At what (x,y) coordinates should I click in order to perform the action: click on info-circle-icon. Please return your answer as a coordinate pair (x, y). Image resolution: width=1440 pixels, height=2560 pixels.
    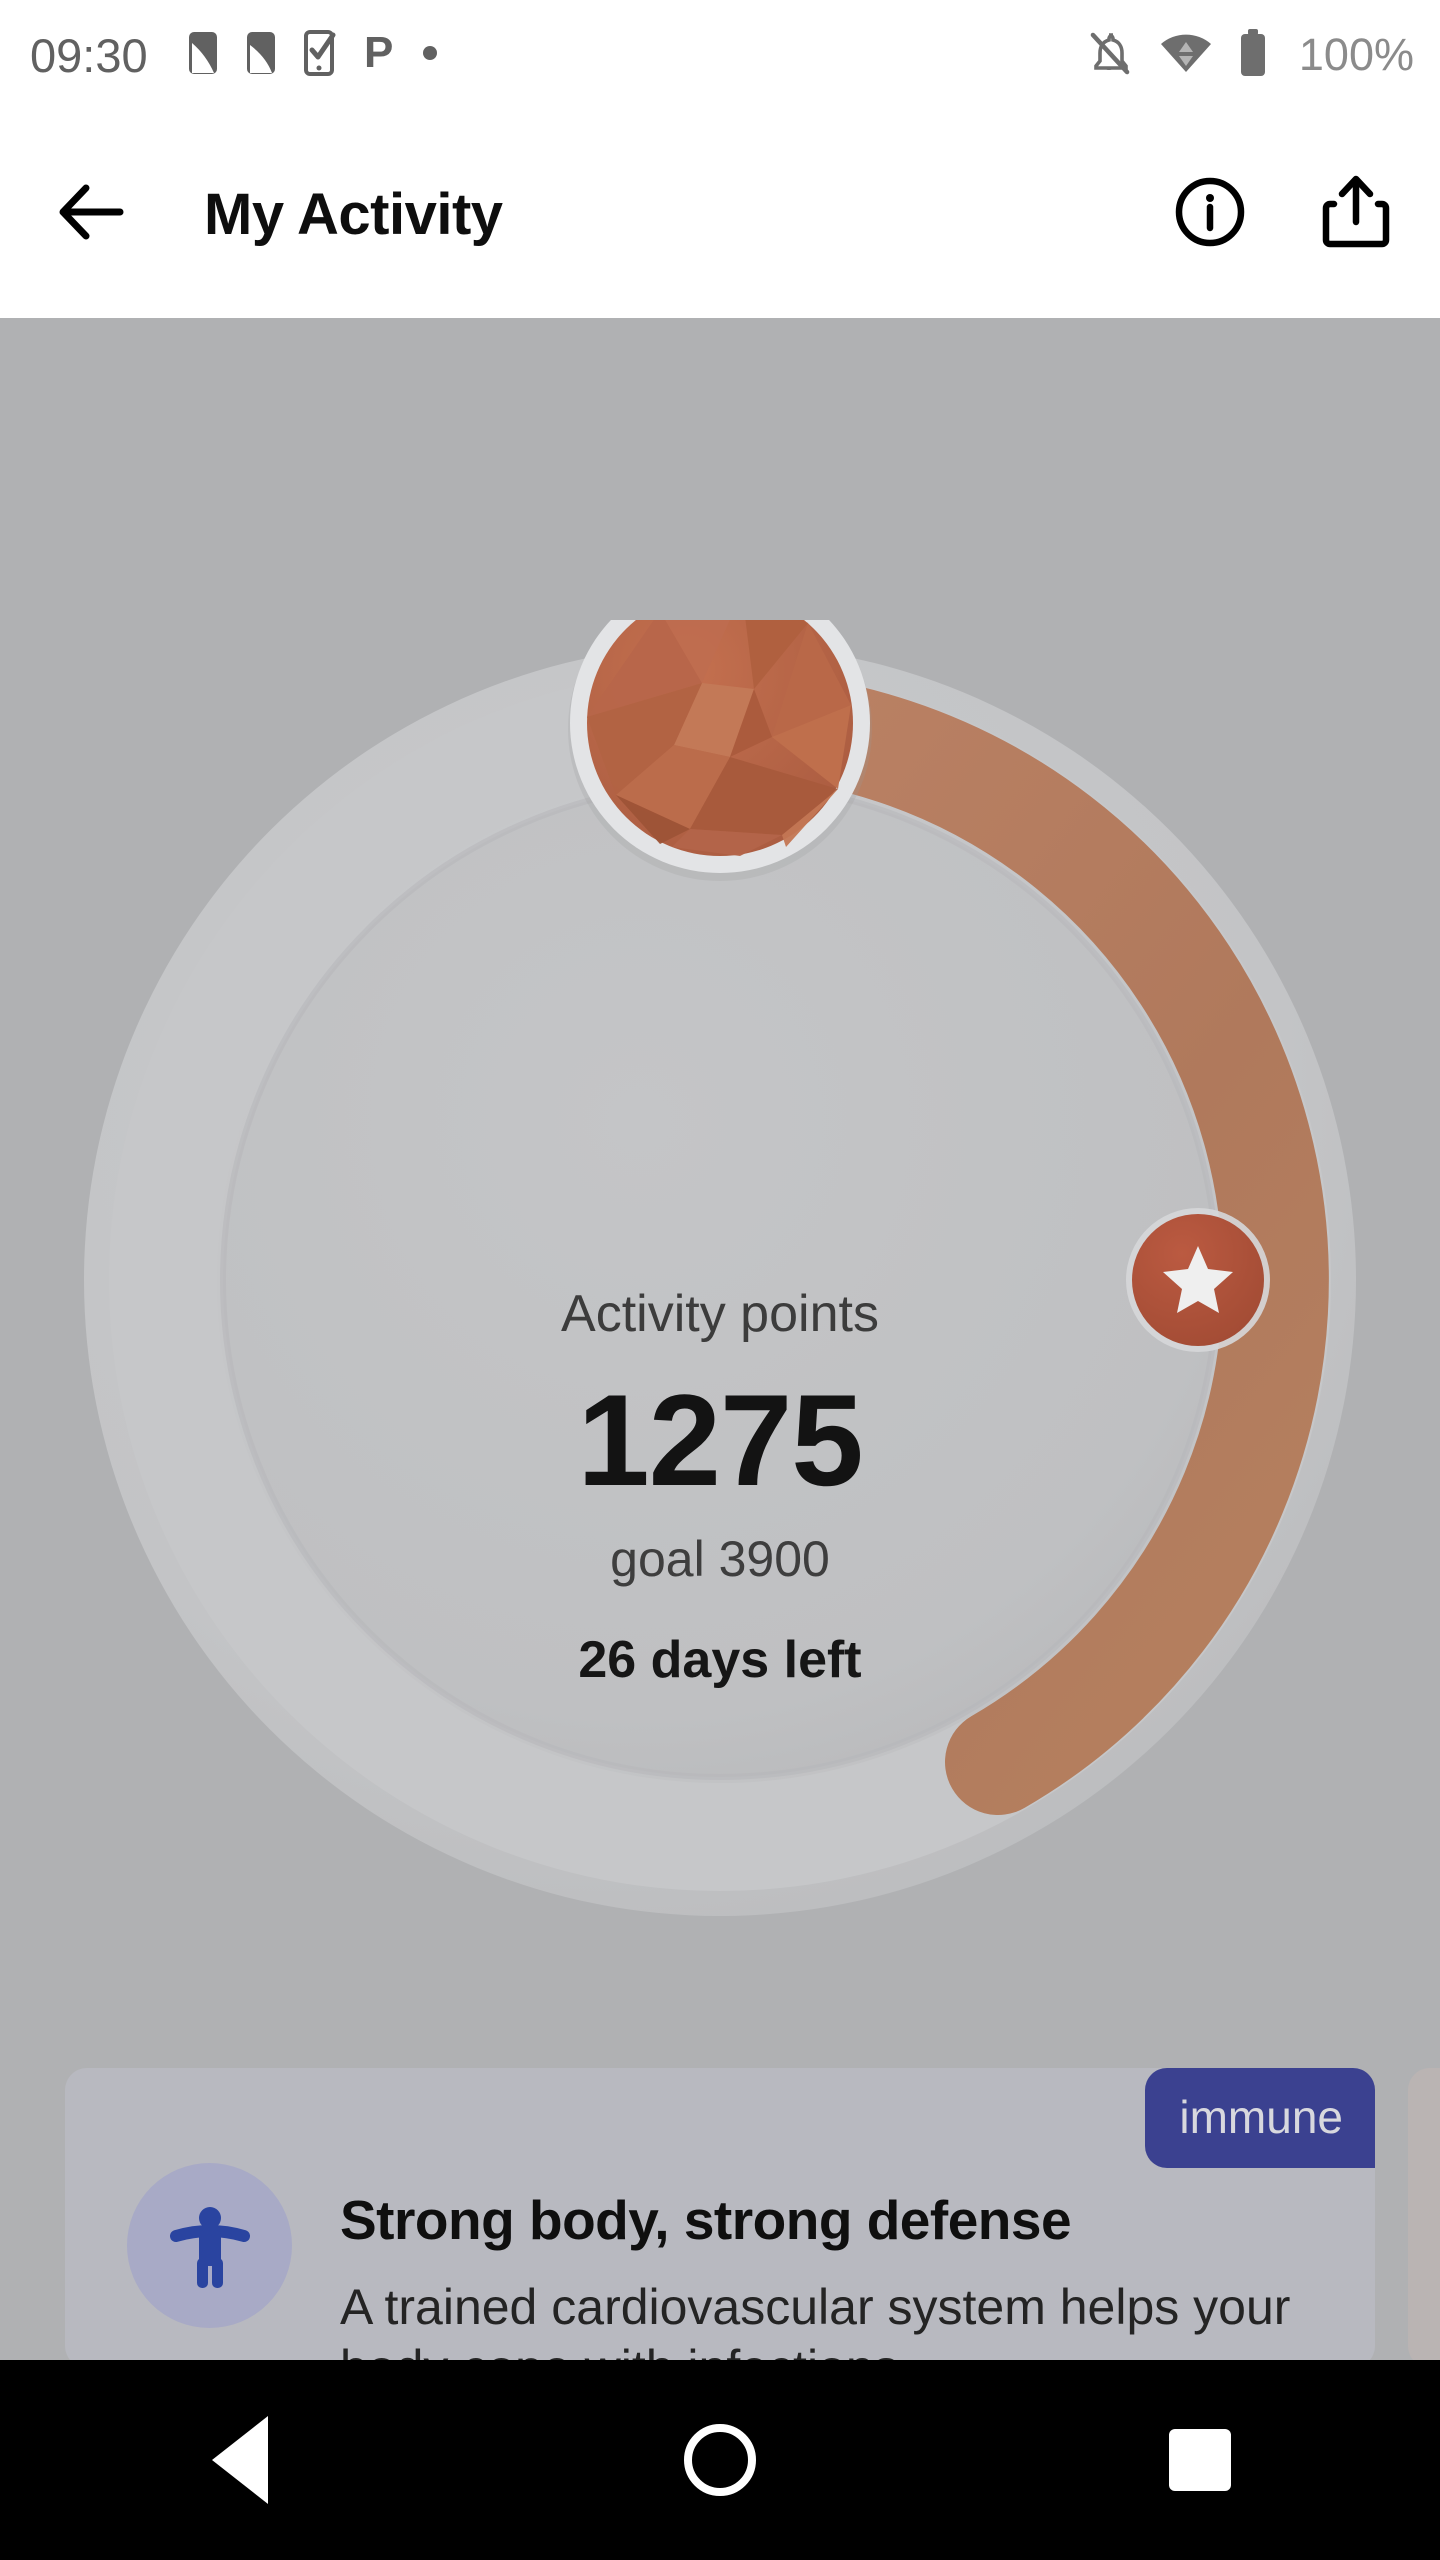
    Looking at the image, I should click on (1210, 214).